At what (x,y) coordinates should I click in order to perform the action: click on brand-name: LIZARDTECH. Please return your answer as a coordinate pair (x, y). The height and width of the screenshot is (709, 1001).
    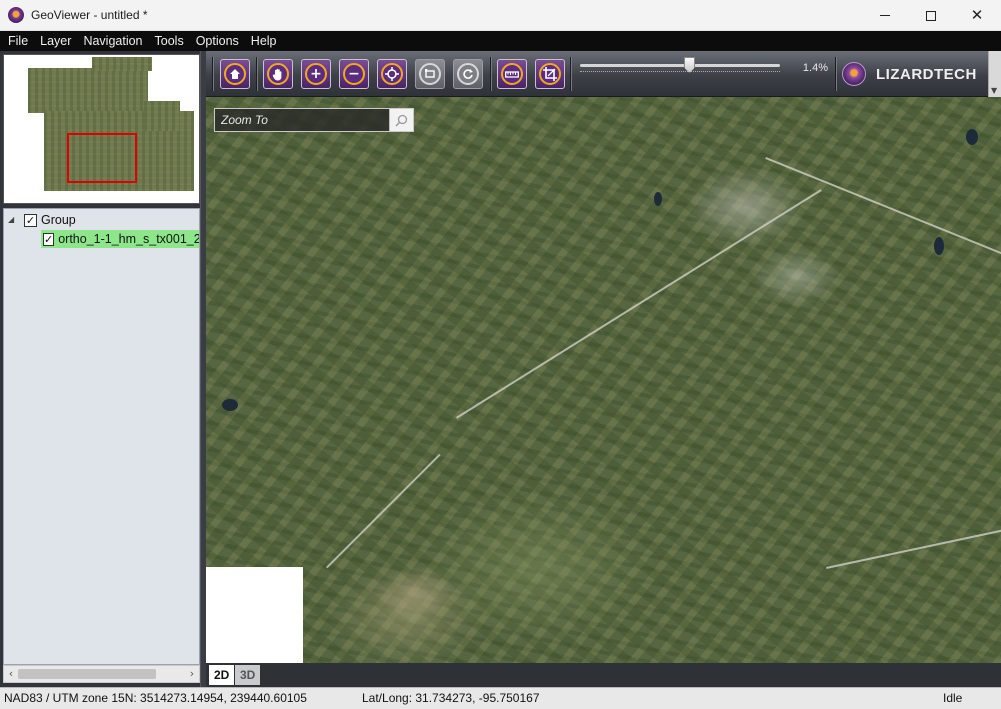
    Looking at the image, I should click on (926, 74).